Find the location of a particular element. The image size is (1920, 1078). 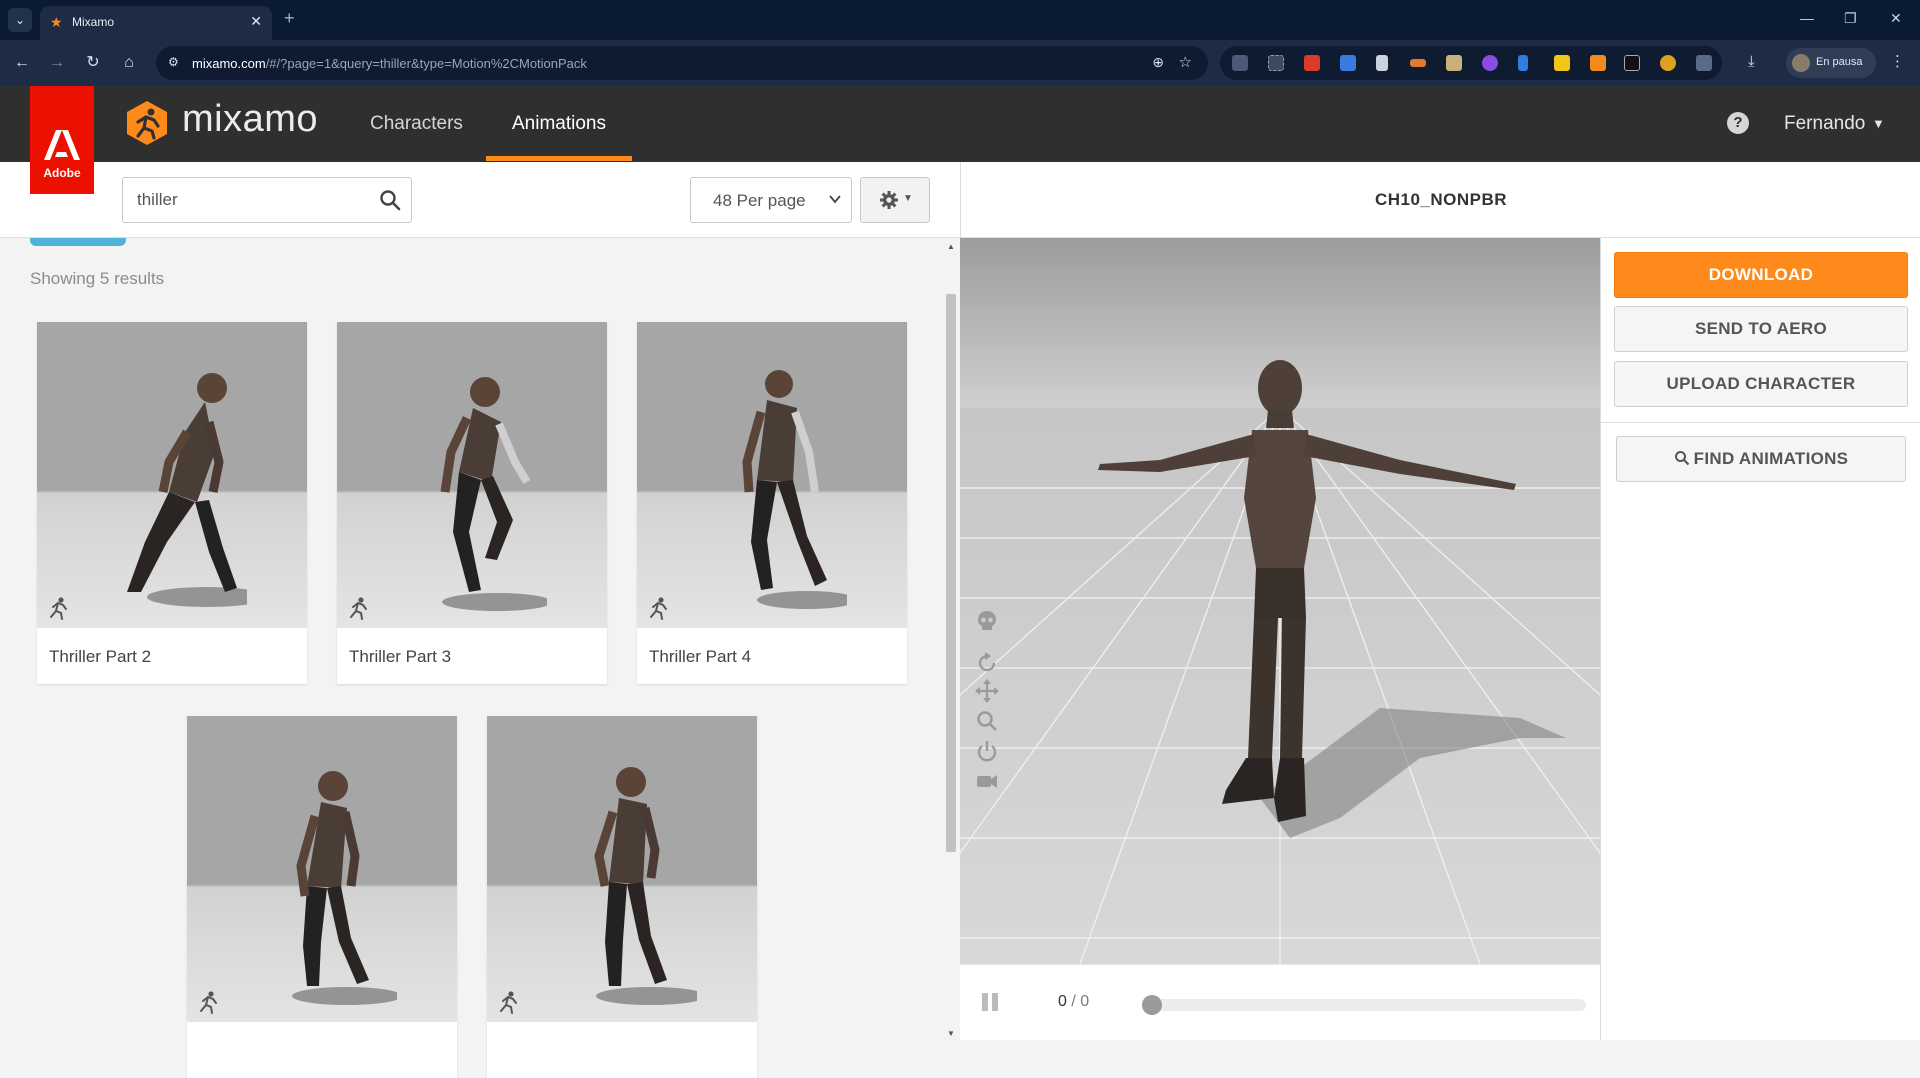

pan-icon is located at coordinates (987, 691).